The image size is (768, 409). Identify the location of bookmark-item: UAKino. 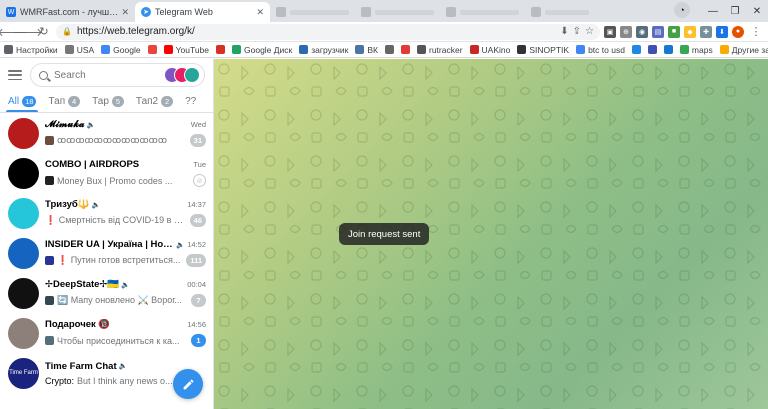
(489, 50).